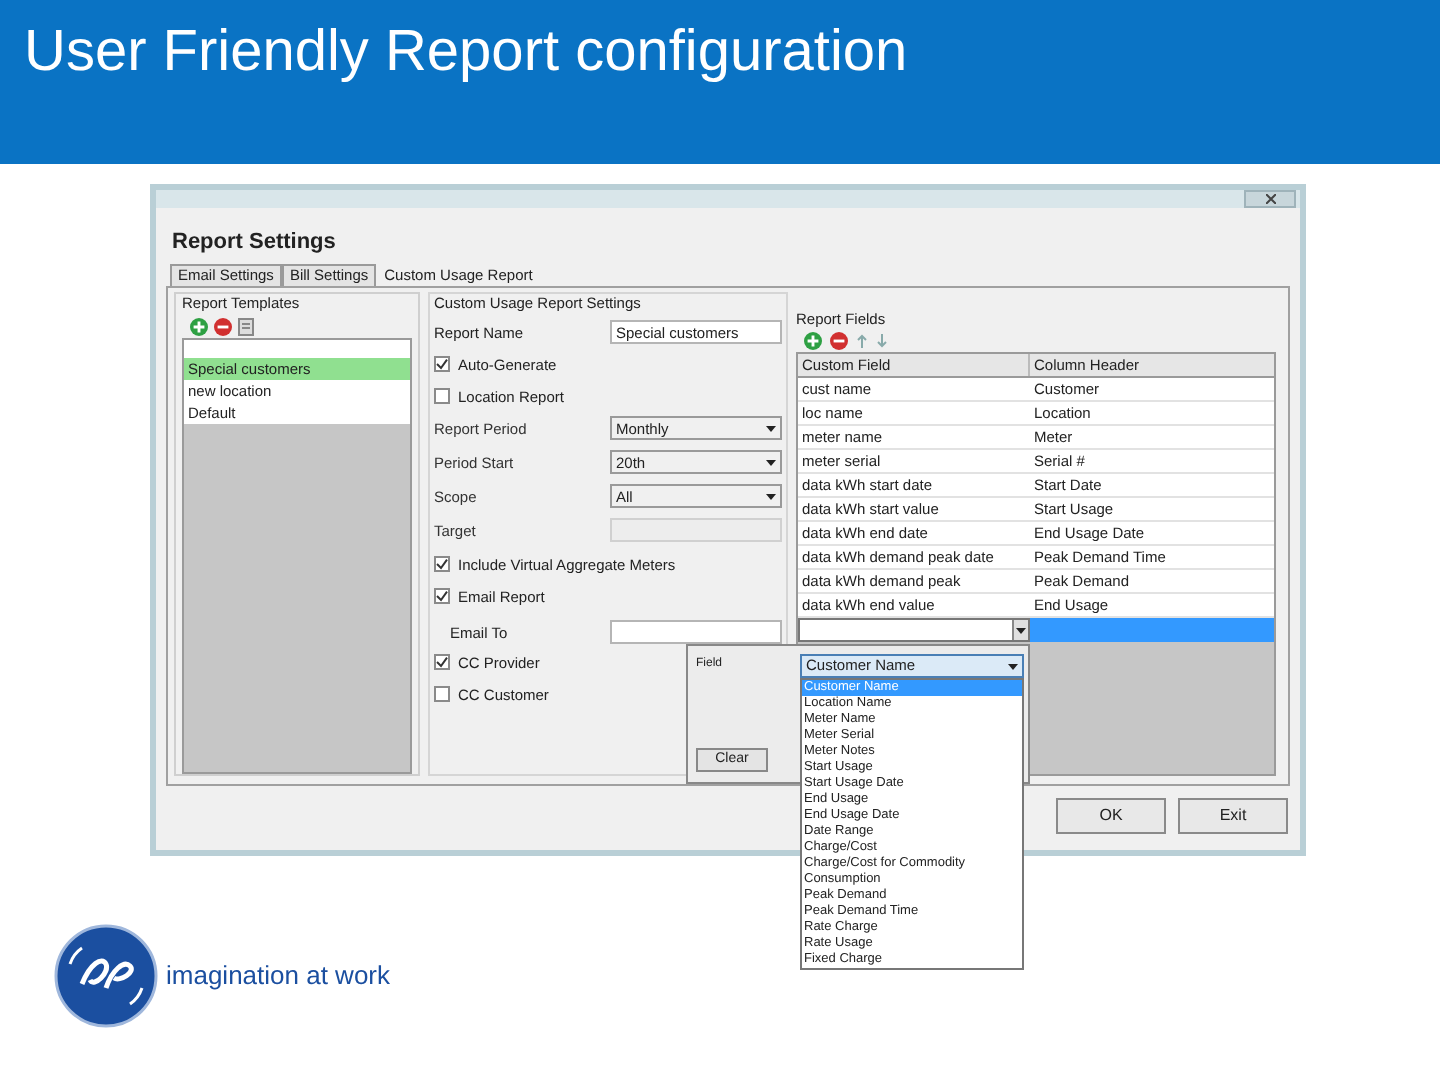 The width and height of the screenshot is (1440, 1080). I want to click on window-title: Report Settings, so click(254, 242).